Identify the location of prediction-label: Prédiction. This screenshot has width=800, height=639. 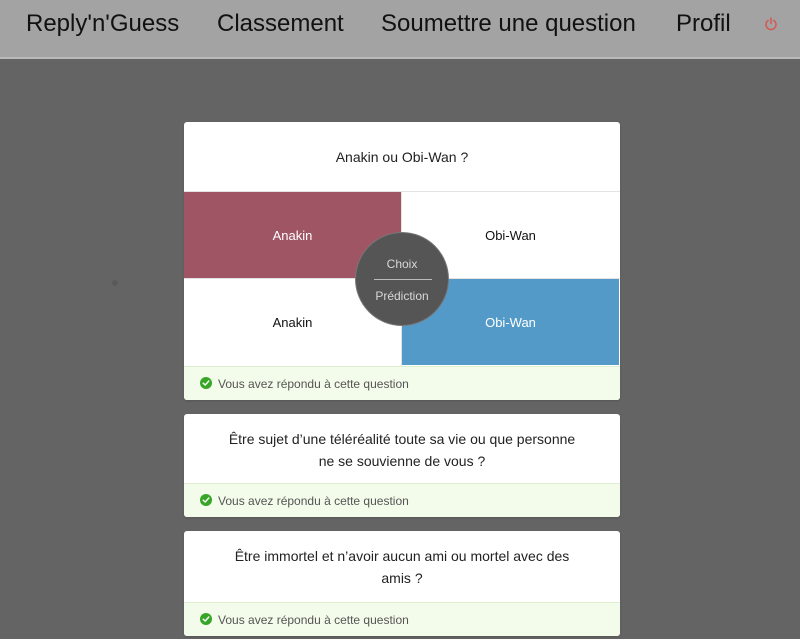
(402, 296).